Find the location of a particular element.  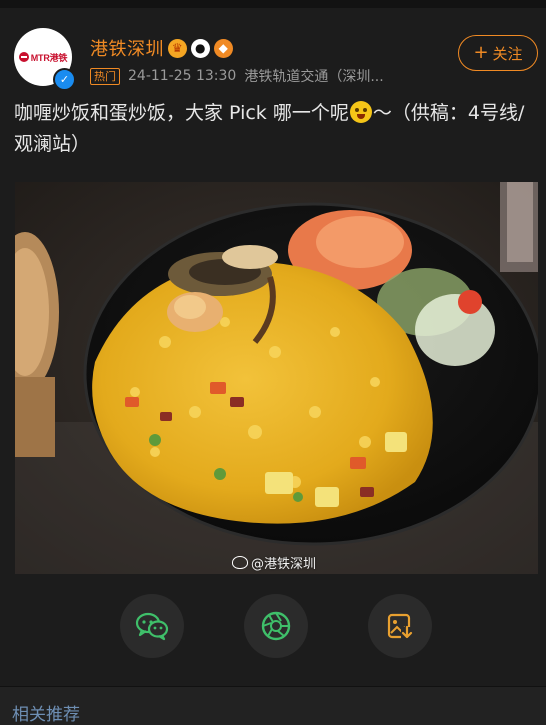

watermark-text: @港铁深圳 is located at coordinates (284, 564).